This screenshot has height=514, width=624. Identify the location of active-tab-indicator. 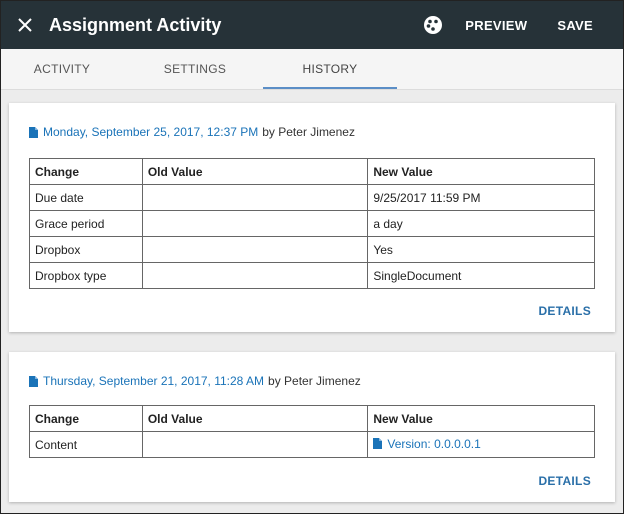
(330, 88).